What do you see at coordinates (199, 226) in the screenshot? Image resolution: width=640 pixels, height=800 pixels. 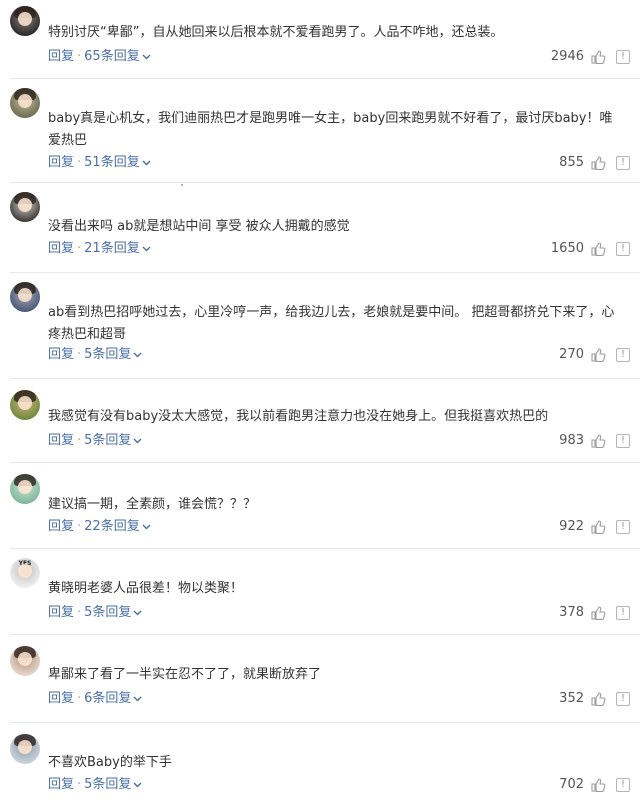 I see `comment-text: 没看出来吗 ab就是想站中间 享受 被众人拥戴的感觉` at bounding box center [199, 226].